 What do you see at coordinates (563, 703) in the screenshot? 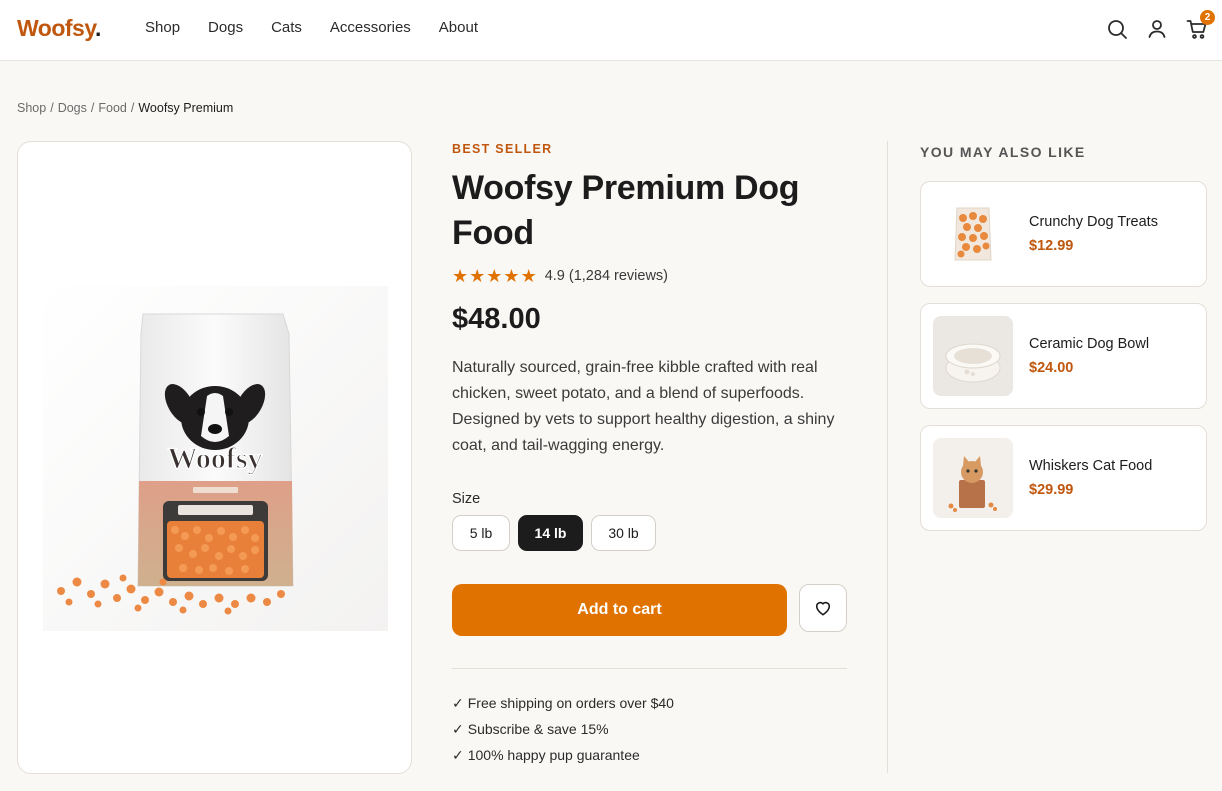
I see `perk-item: ✓ Free shipping on orders over $40` at bounding box center [563, 703].